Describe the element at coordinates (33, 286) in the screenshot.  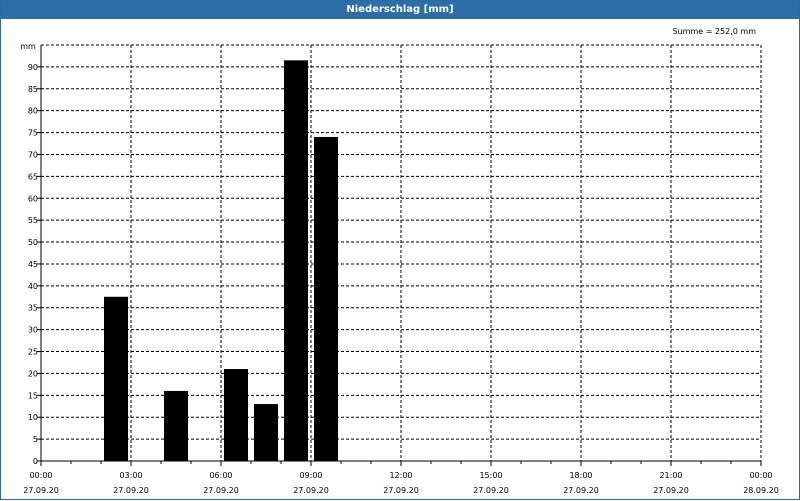
I see `y-tick-label: 40` at that location.